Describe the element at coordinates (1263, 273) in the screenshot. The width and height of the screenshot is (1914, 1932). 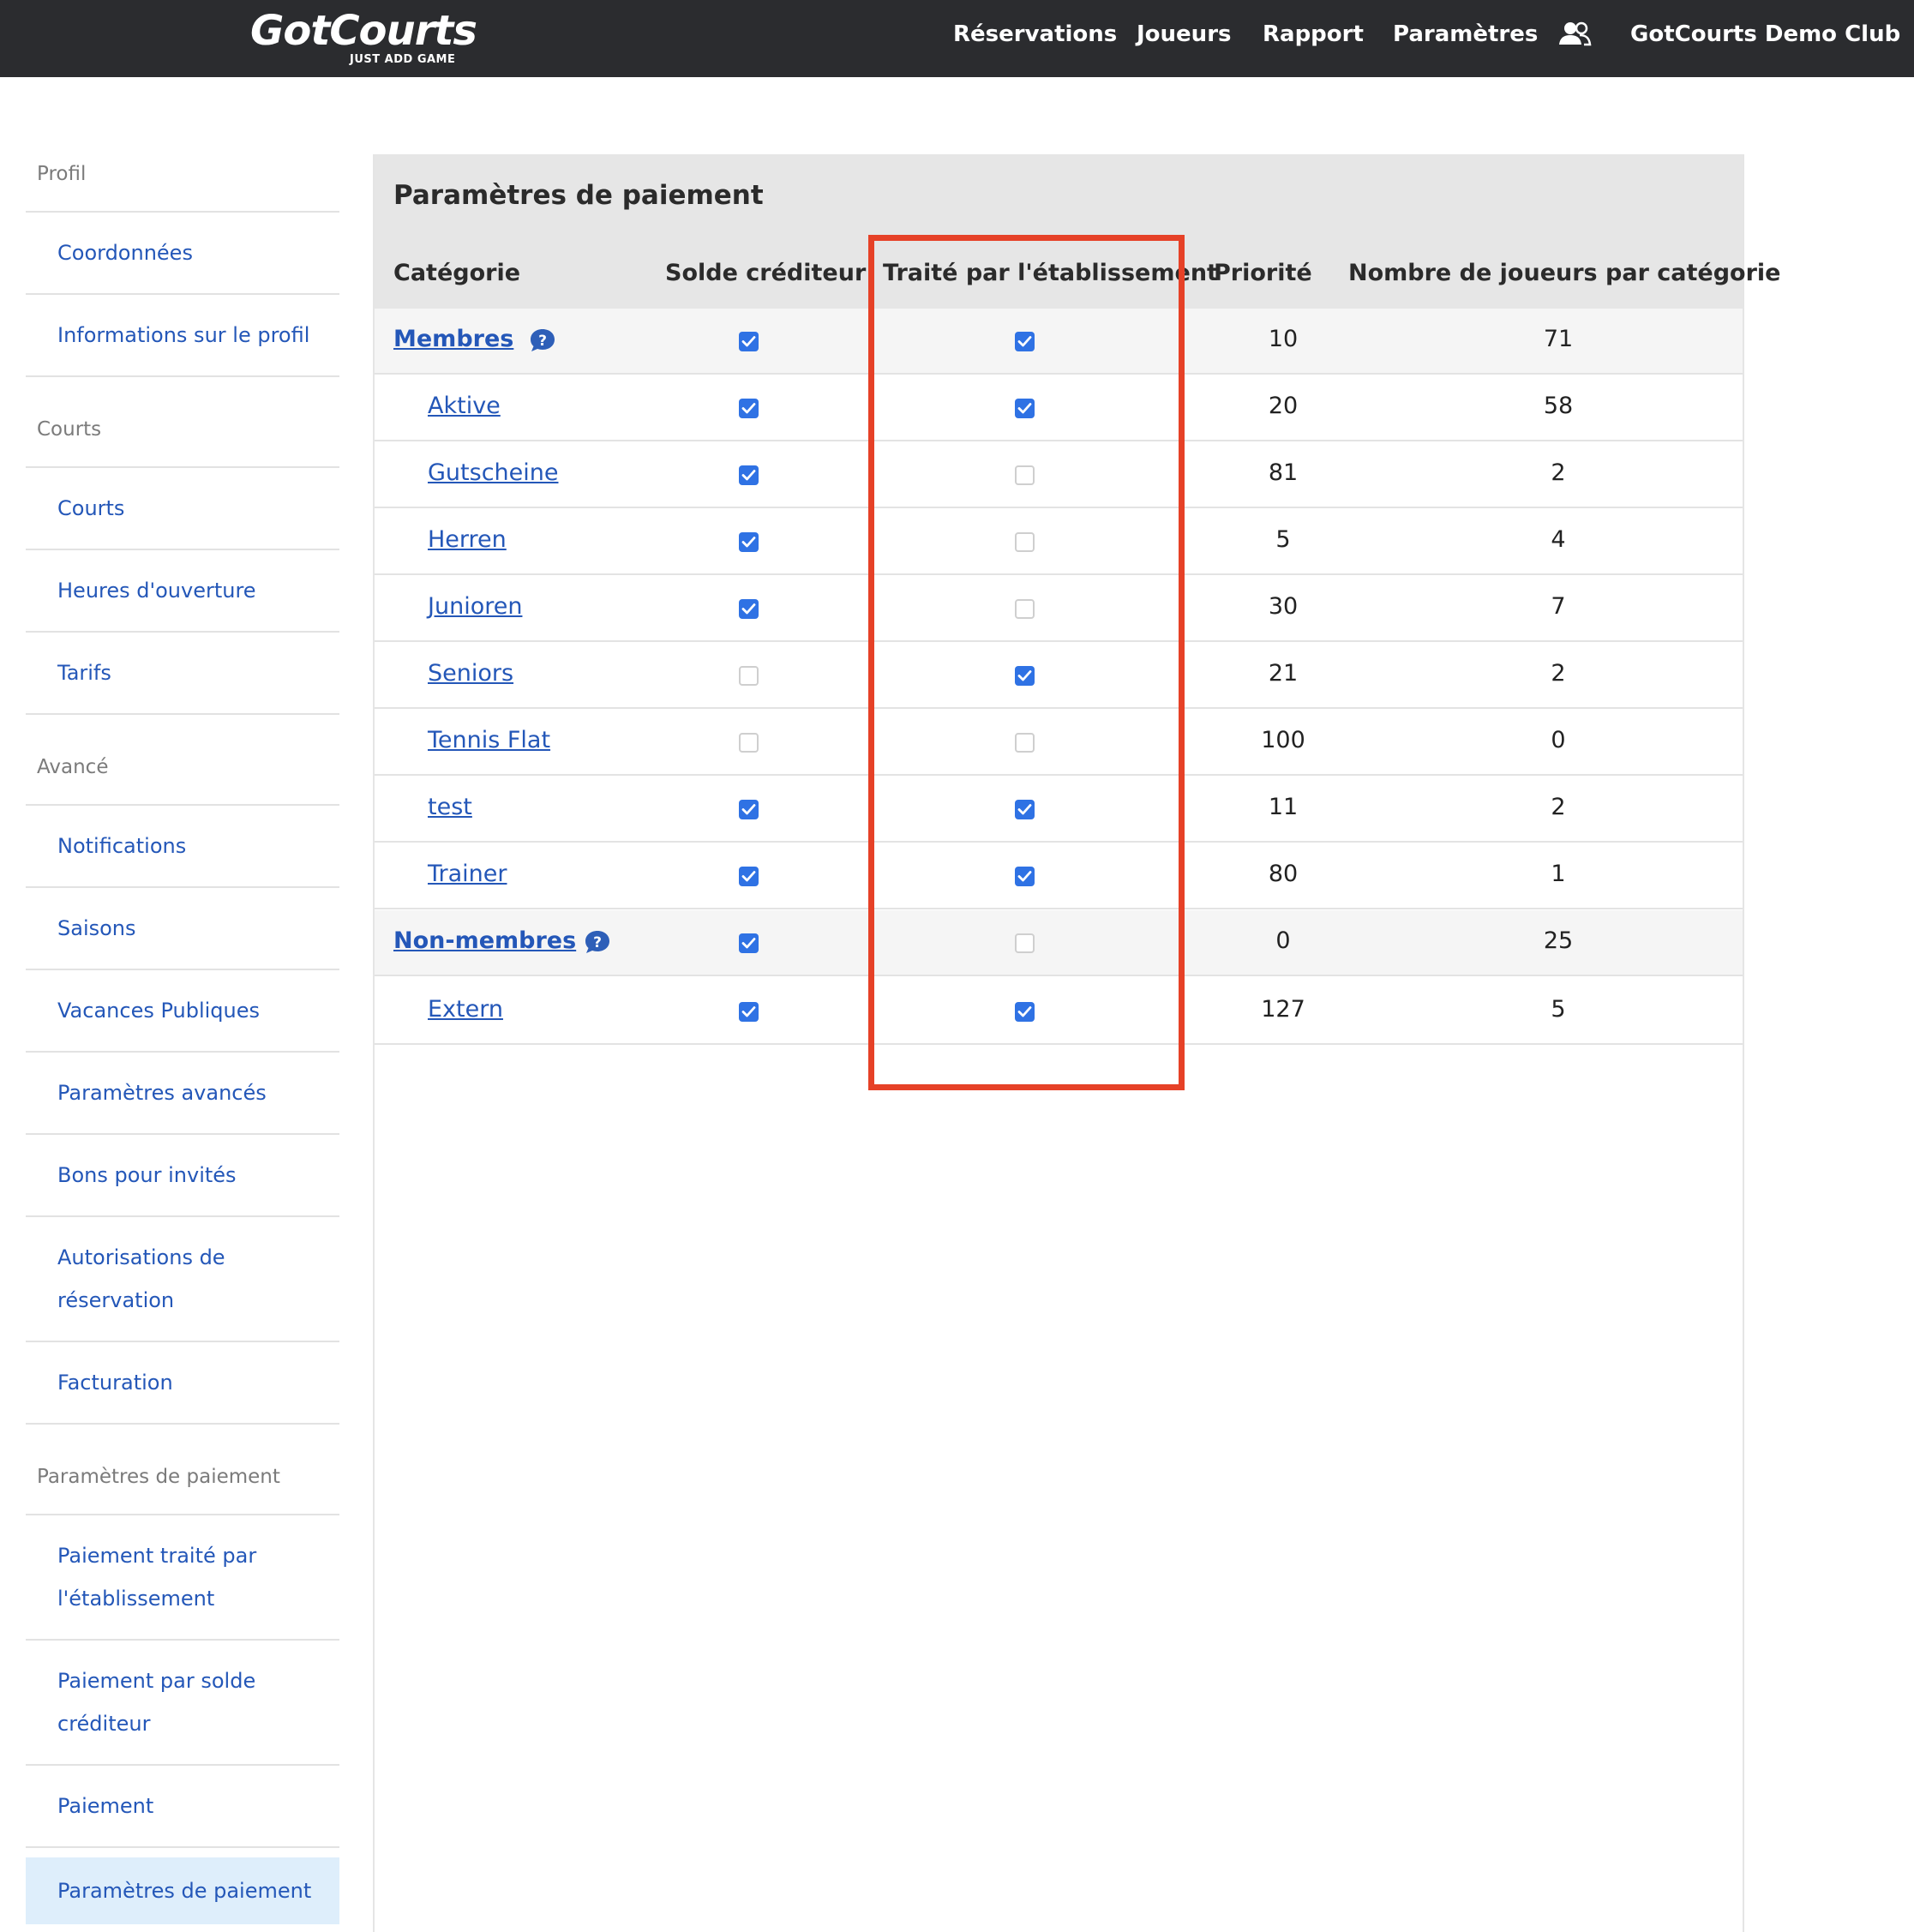
I see `column-header-priorite: Priorité` at that location.